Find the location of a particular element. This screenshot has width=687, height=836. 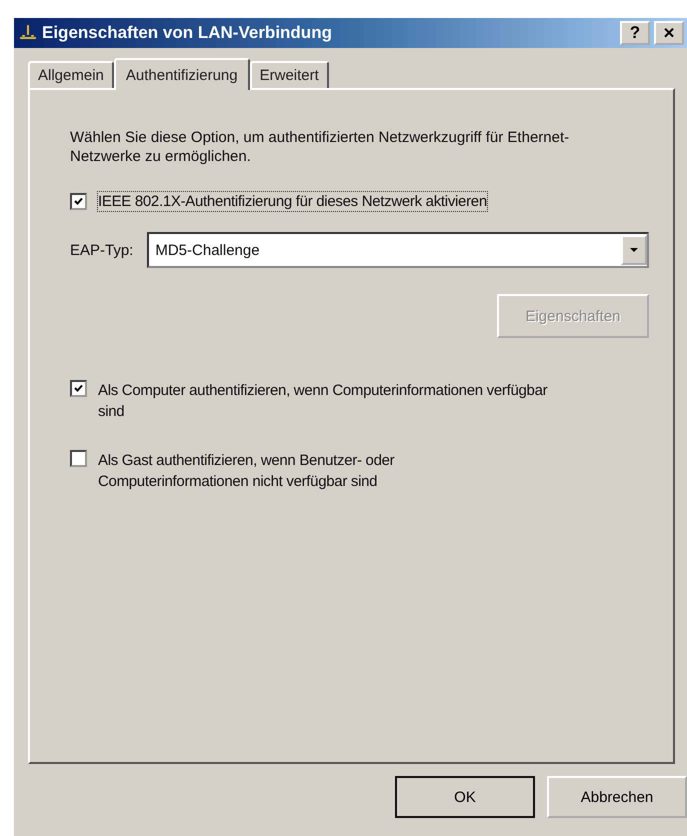

cancel-button: Abbrechen is located at coordinates (617, 797).